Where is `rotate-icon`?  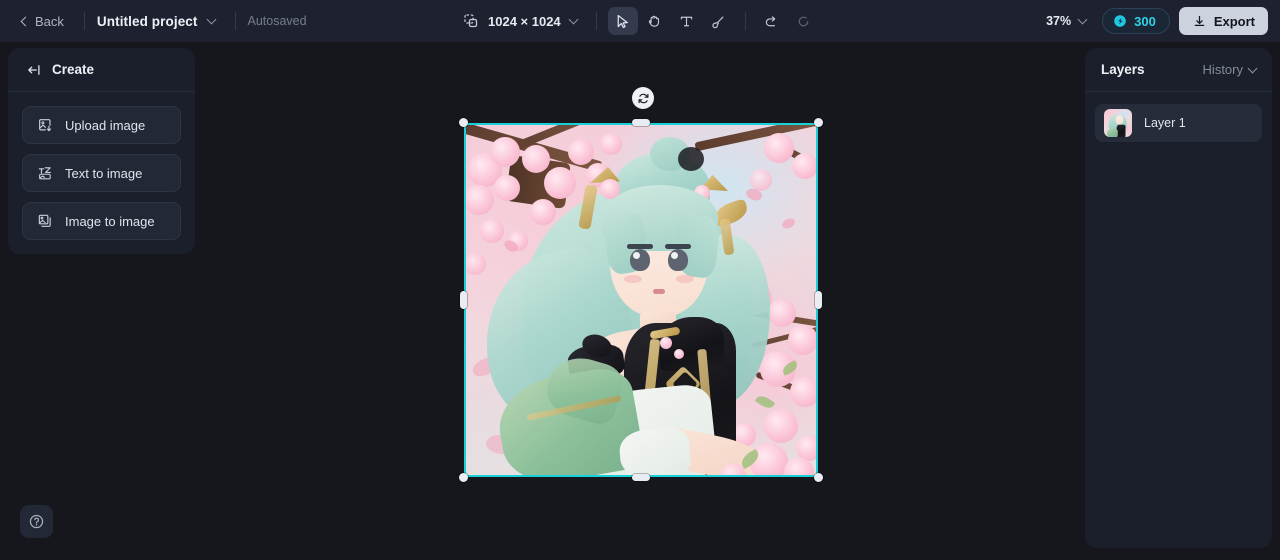
rotate-icon is located at coordinates (643, 98).